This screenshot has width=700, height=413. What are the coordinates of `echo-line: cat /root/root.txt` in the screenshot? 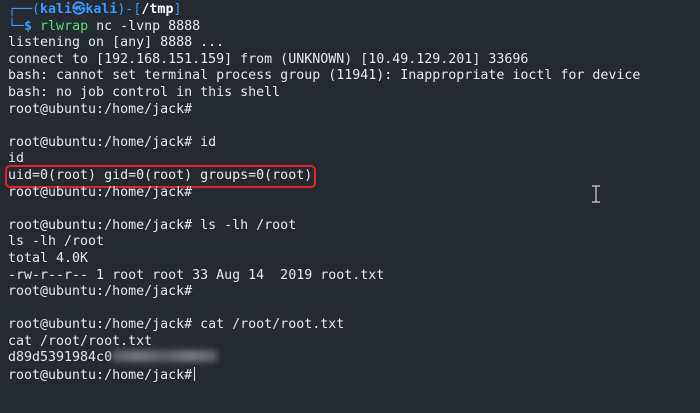 It's located at (80, 341).